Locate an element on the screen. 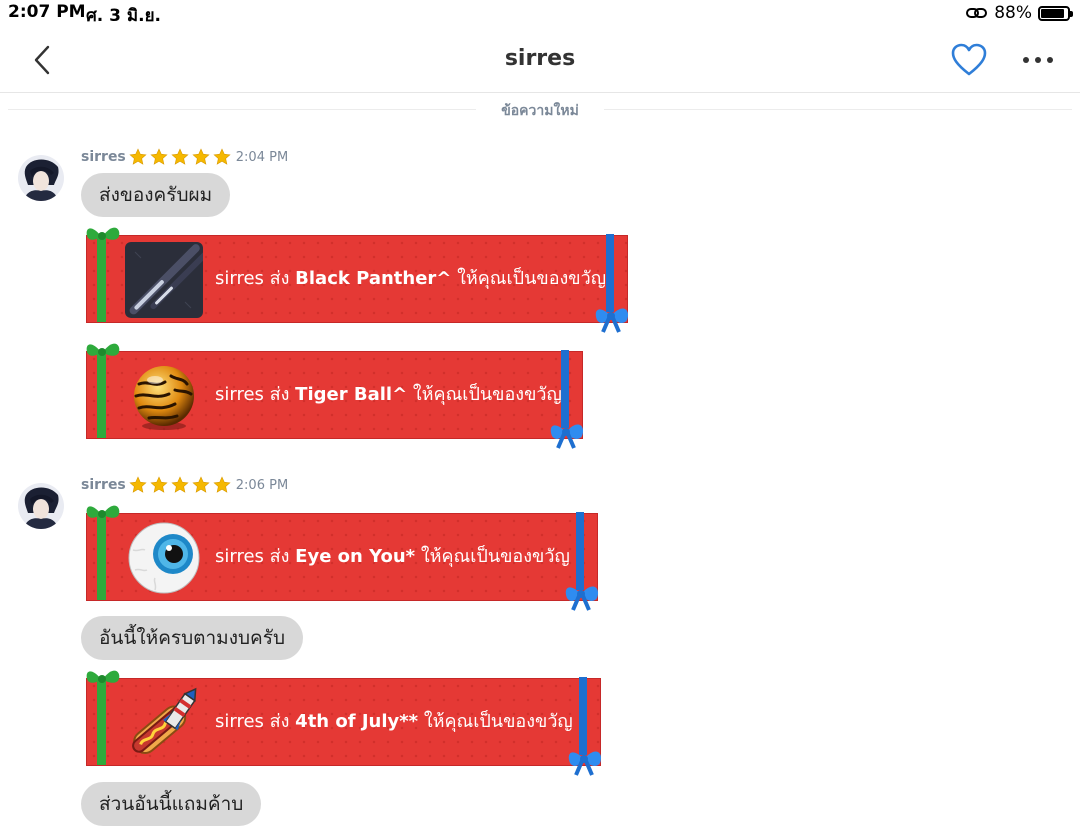 The image size is (1080, 838). battery-percent: 88% is located at coordinates (1013, 13).